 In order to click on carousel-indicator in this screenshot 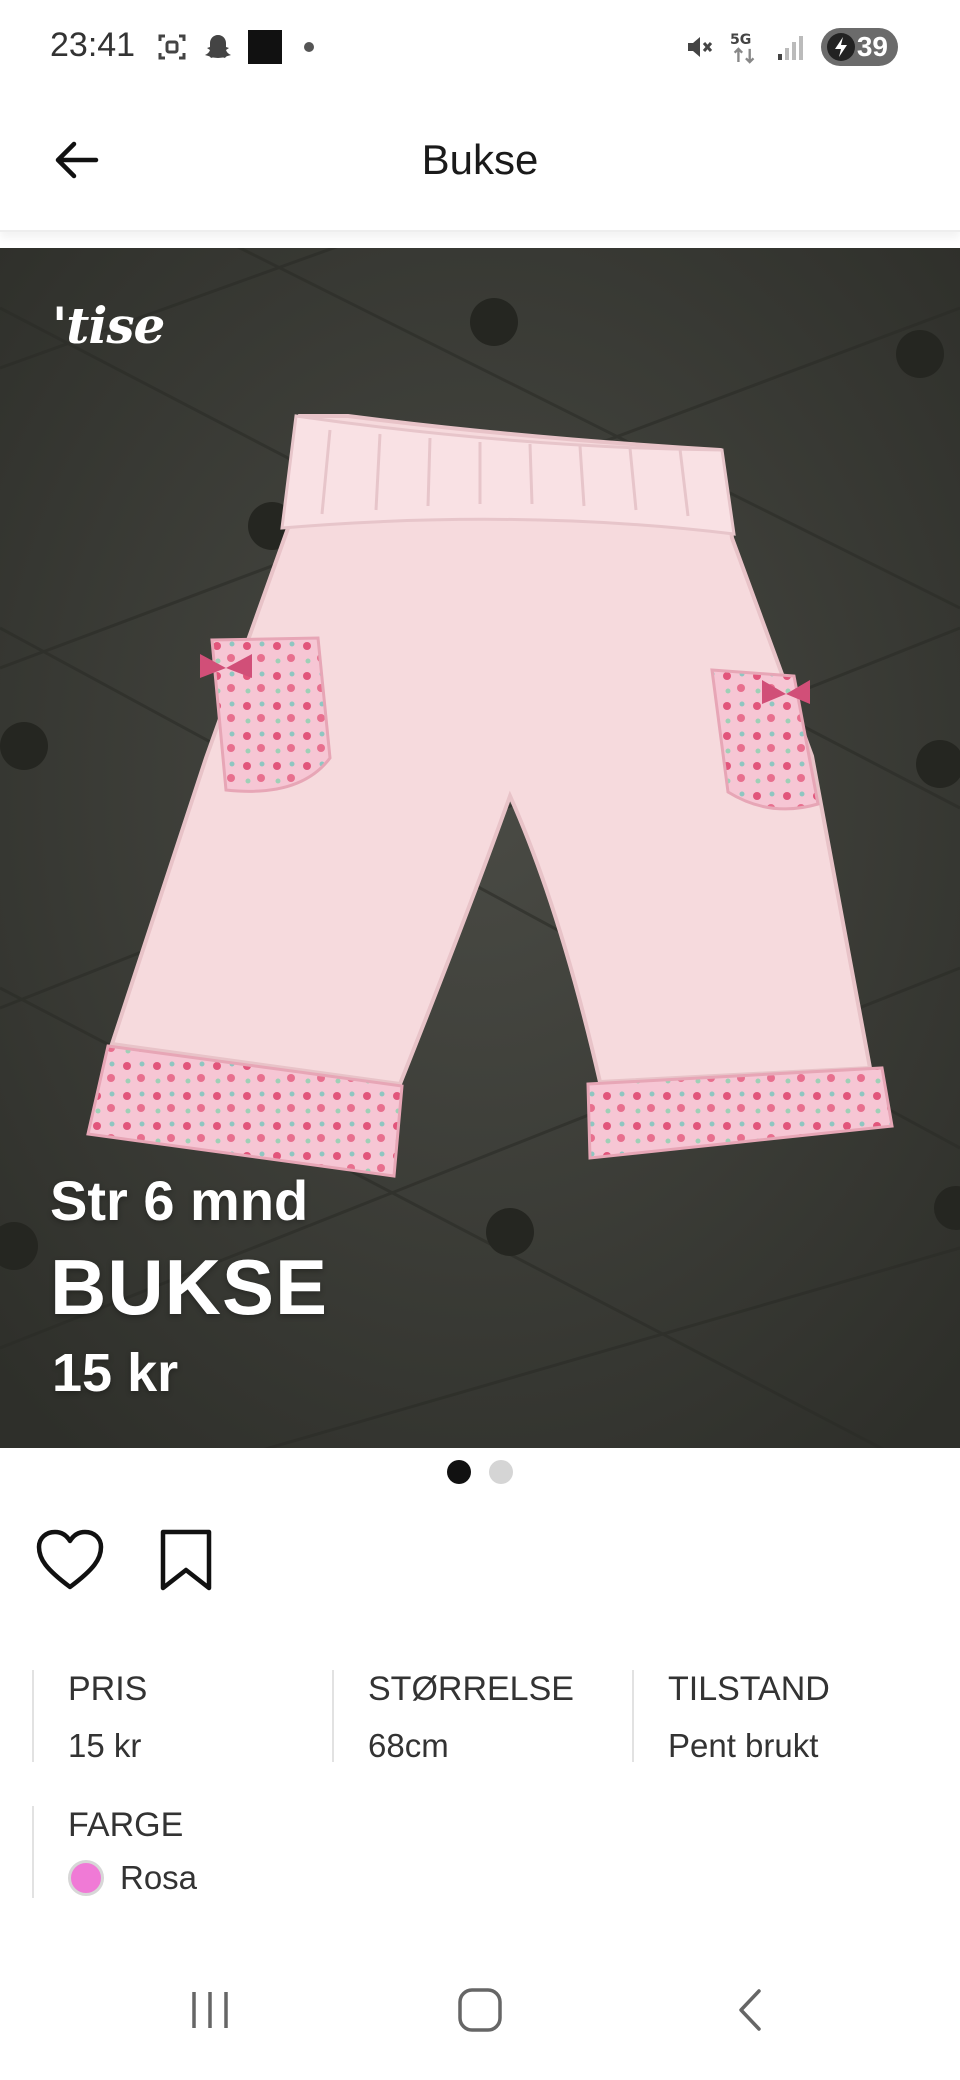, I will do `click(480, 1472)`.